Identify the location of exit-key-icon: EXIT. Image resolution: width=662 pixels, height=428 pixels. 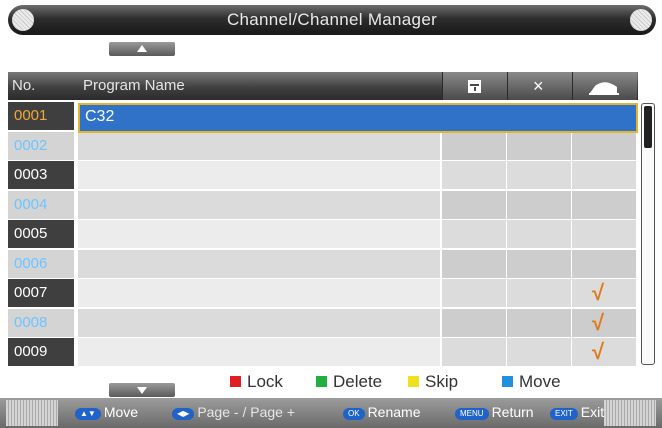
(564, 414).